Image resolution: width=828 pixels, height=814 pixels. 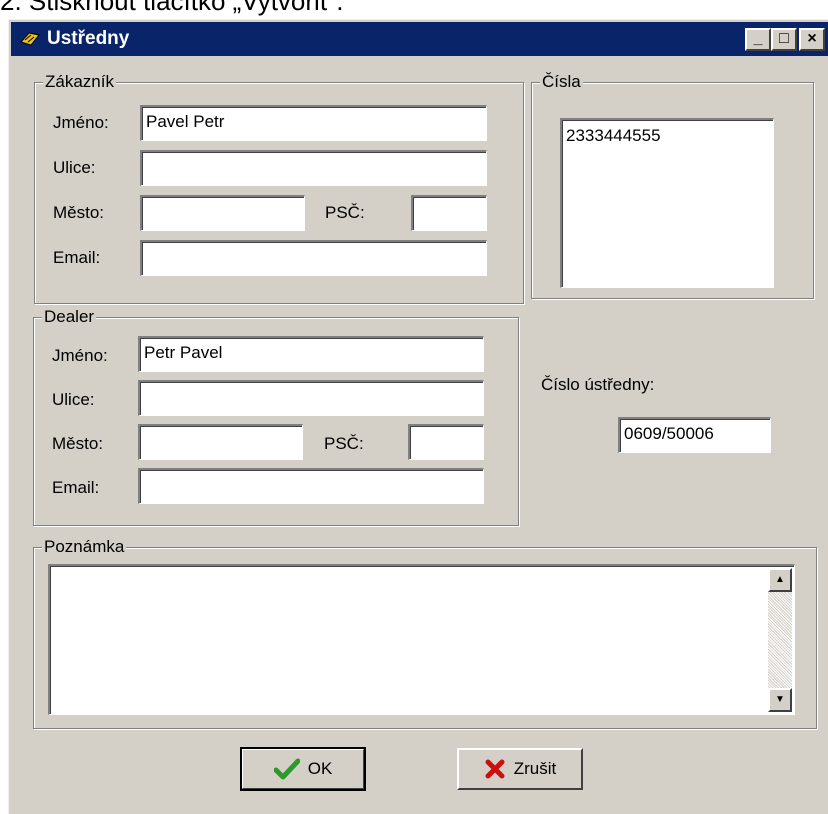 I want to click on dealer-ulice-label: Ulice:, so click(x=73, y=399).